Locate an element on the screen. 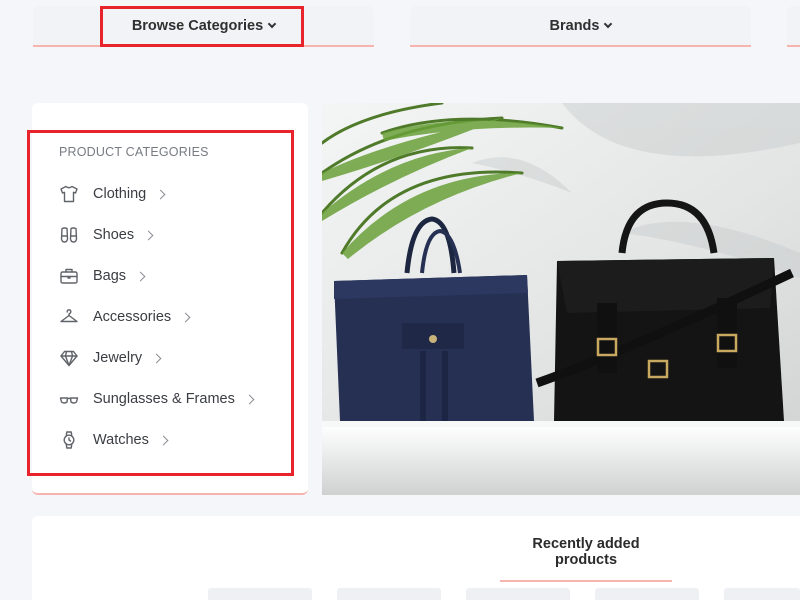  sidebar-item-accessories: Accessories is located at coordinates (124, 317).